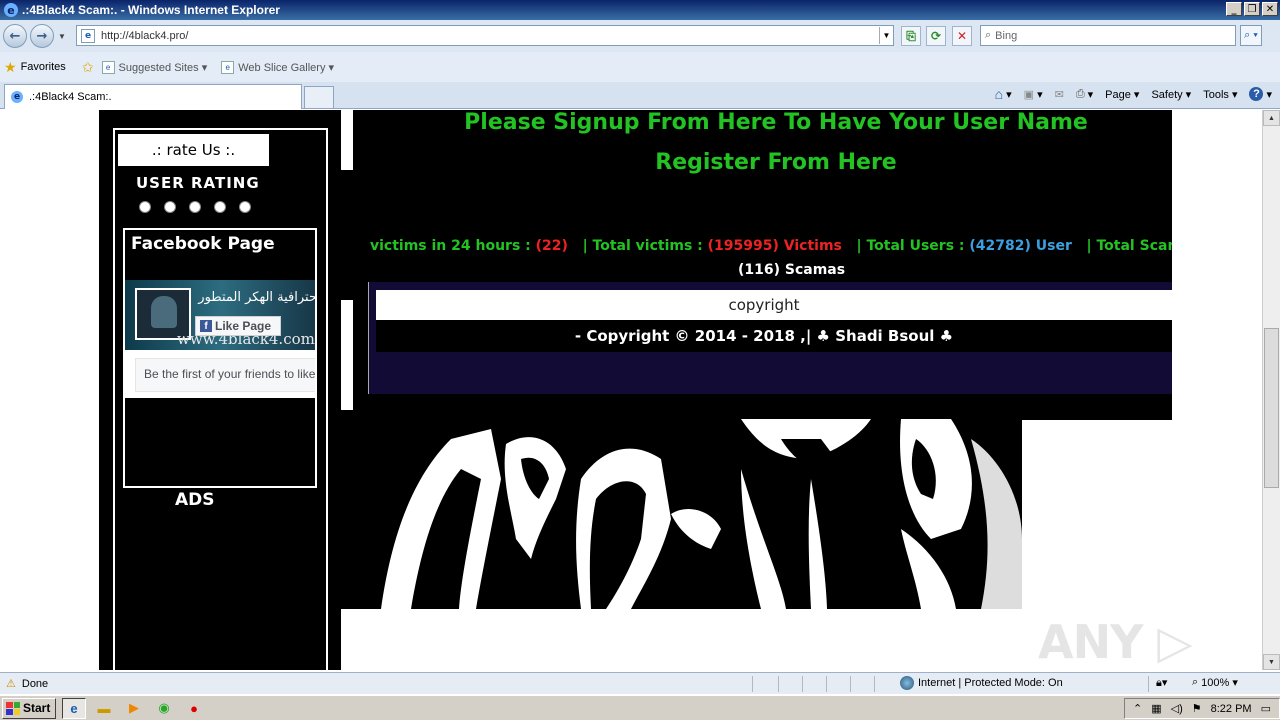 The width and height of the screenshot is (1280, 720). I want to click on protected-mode-icon: 🔒︎▾, so click(1161, 683).